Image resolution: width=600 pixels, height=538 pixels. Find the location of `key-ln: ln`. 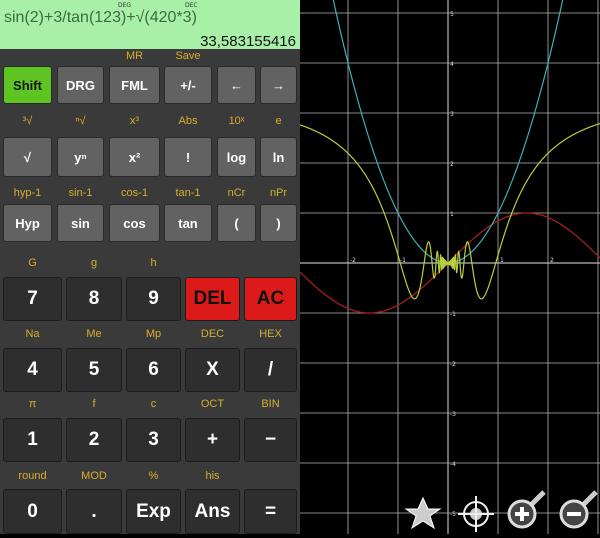

key-ln: ln is located at coordinates (278, 157).